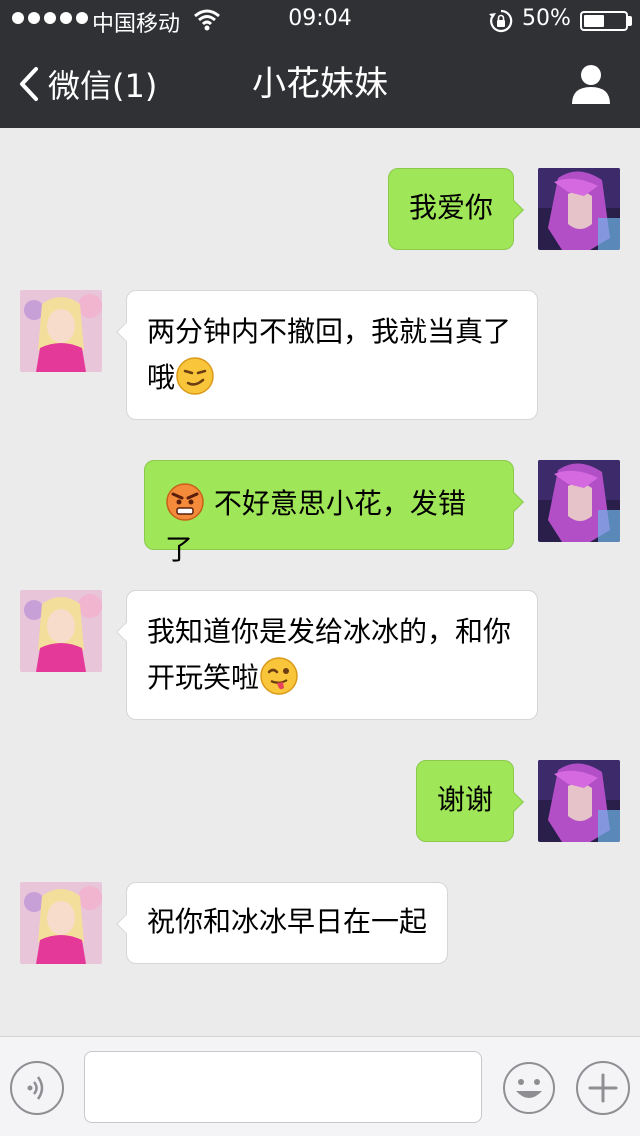  What do you see at coordinates (185, 502) in the screenshot?
I see `angry-emoji-icon` at bounding box center [185, 502].